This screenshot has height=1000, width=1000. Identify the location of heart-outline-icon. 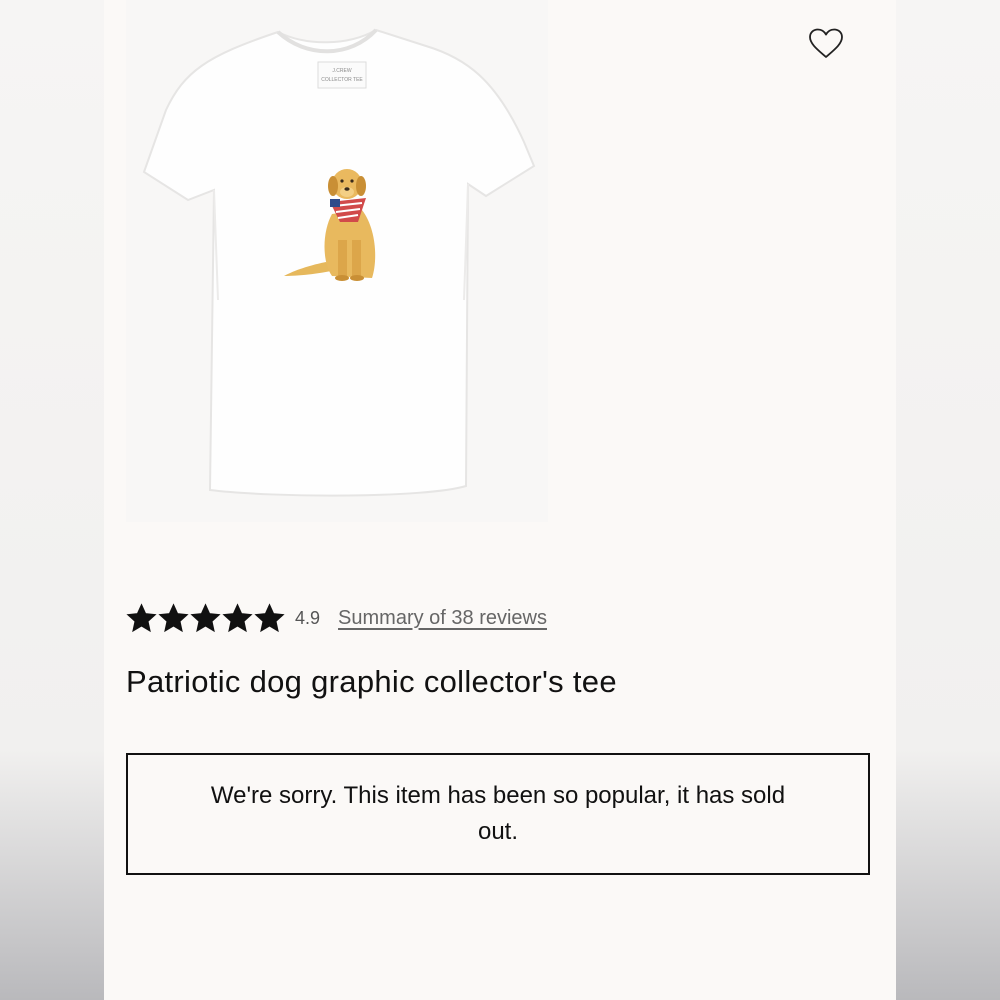
(826, 44).